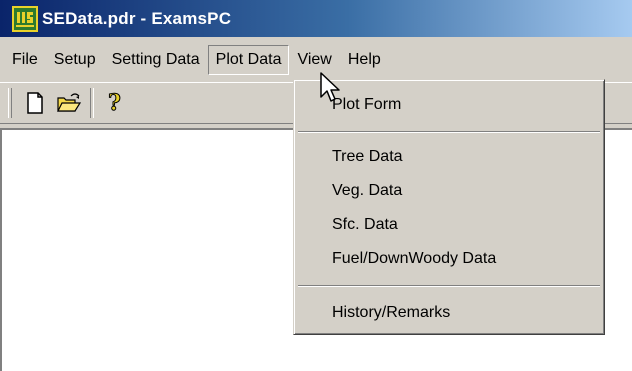 The image size is (632, 371). Describe the element at coordinates (365, 225) in the screenshot. I see `menu-item-sfc-data: Sfc. Data` at that location.